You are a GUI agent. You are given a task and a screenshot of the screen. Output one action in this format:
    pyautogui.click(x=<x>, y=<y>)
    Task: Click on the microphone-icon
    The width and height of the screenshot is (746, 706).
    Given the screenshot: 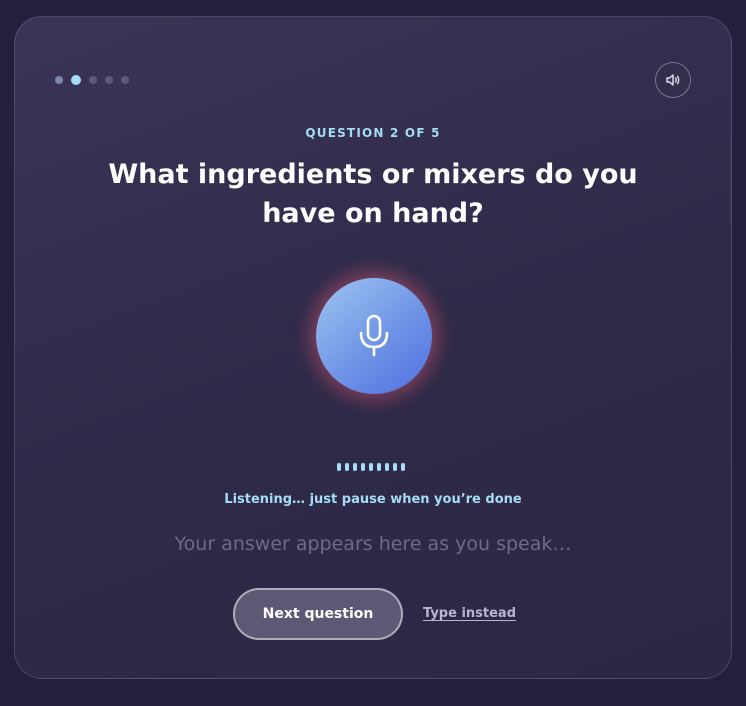 What is the action you would take?
    pyautogui.click(x=374, y=335)
    